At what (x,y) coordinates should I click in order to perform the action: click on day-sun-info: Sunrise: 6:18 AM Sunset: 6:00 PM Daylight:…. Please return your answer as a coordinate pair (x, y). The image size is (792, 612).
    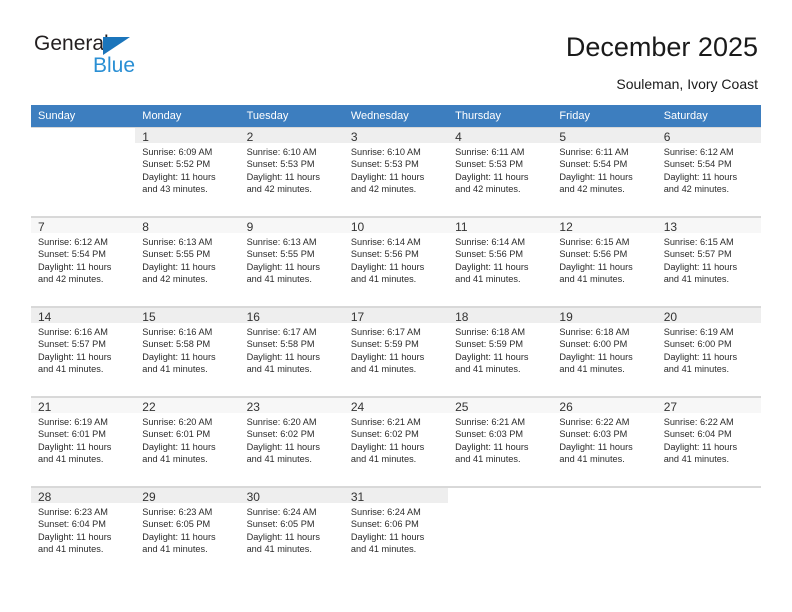
    Looking at the image, I should click on (604, 349).